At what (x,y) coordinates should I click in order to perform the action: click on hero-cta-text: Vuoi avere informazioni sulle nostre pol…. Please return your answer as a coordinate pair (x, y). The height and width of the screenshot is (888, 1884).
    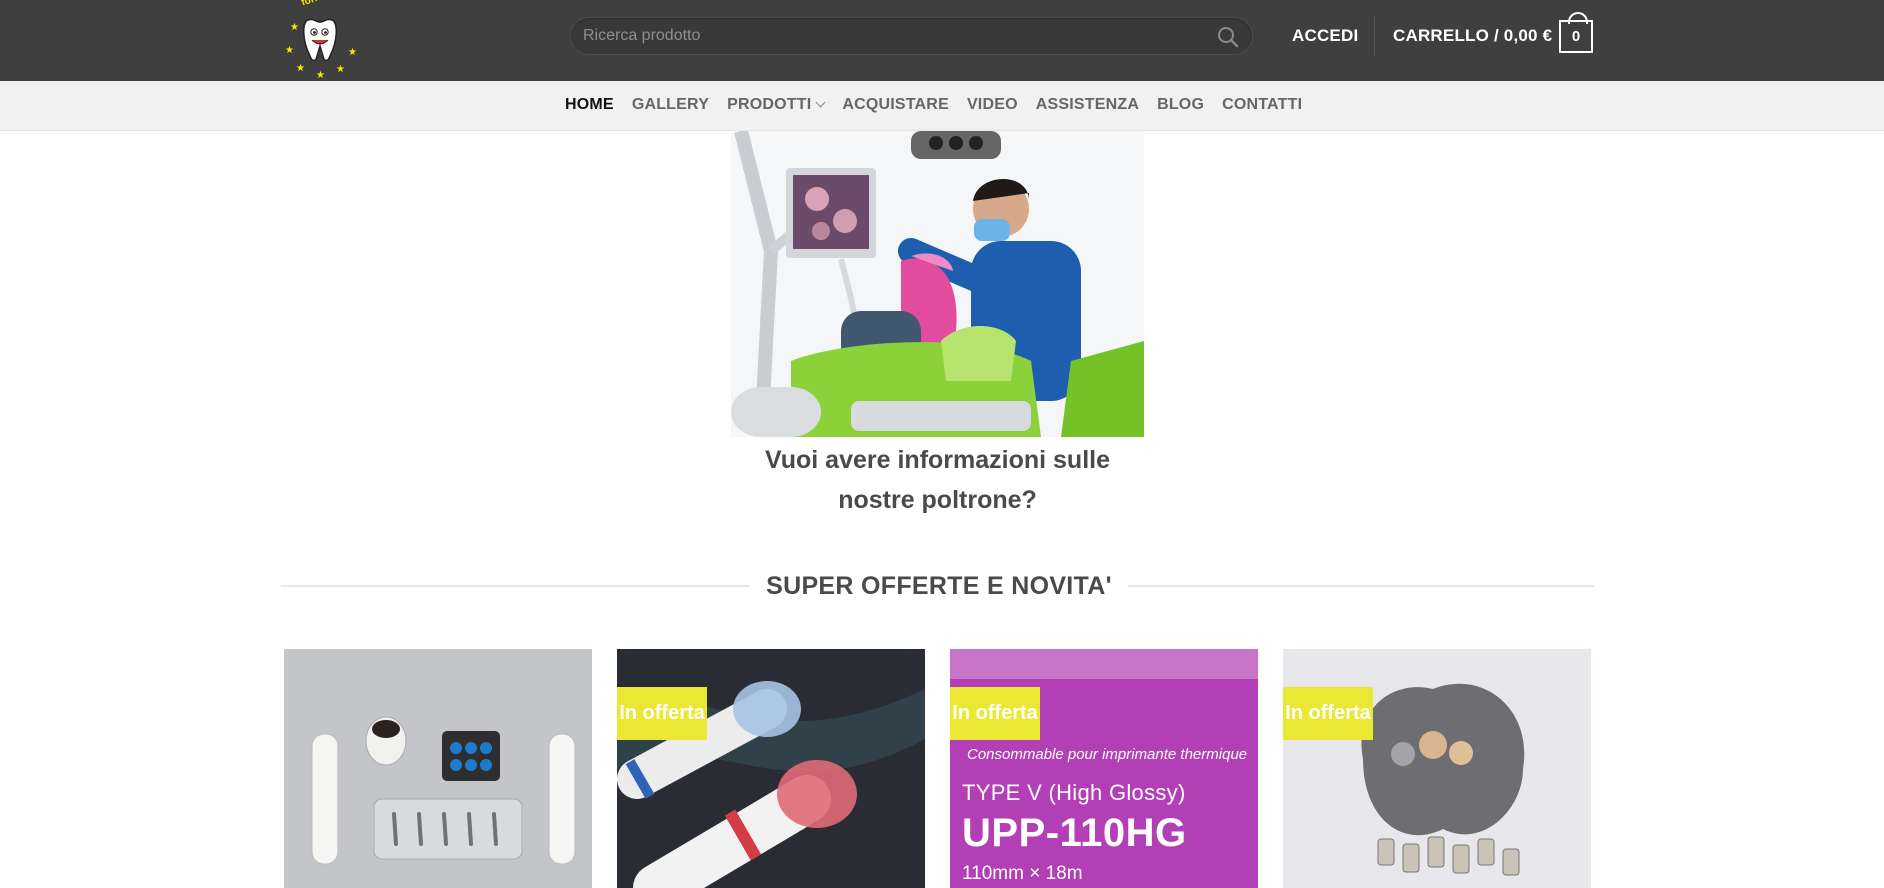
    Looking at the image, I should click on (937, 480).